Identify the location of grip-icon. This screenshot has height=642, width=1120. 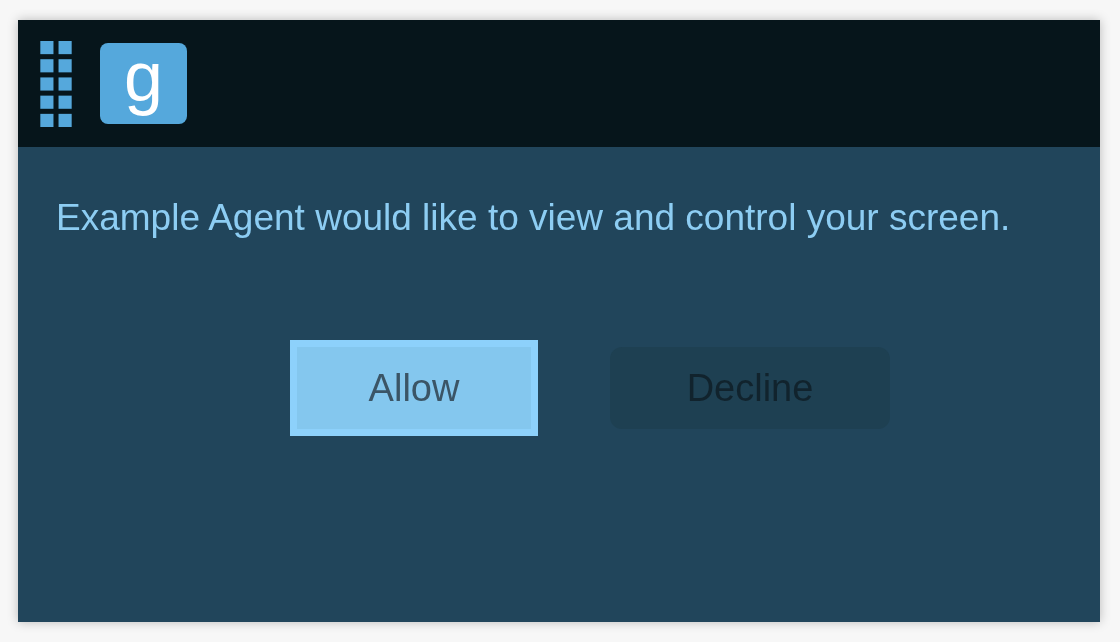
(56, 83).